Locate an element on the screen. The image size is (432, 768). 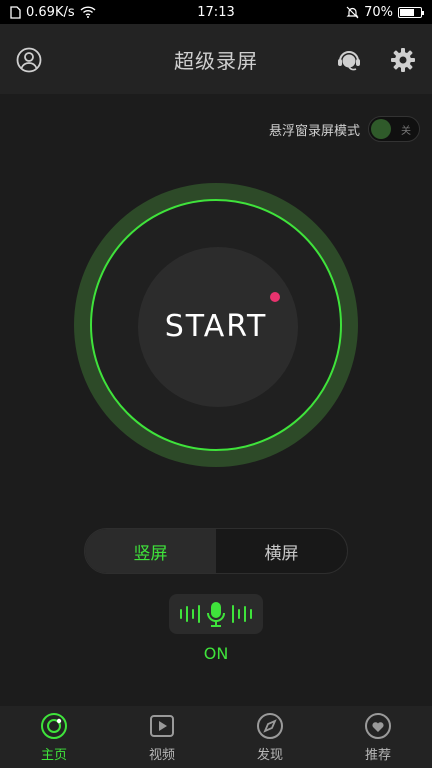
bottom-tab-bar: 主页 视频 发现 推荐 is located at coordinates (216, 737).